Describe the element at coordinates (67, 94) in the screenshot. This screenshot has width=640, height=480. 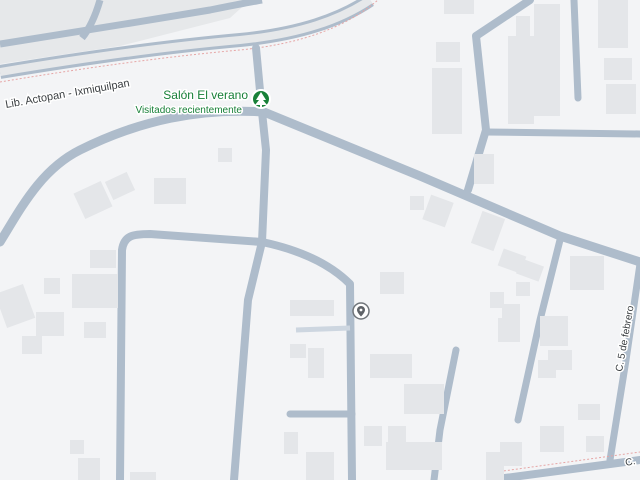
I see `highway-label: Lib. Actopan - Ixmiquilpan` at that location.